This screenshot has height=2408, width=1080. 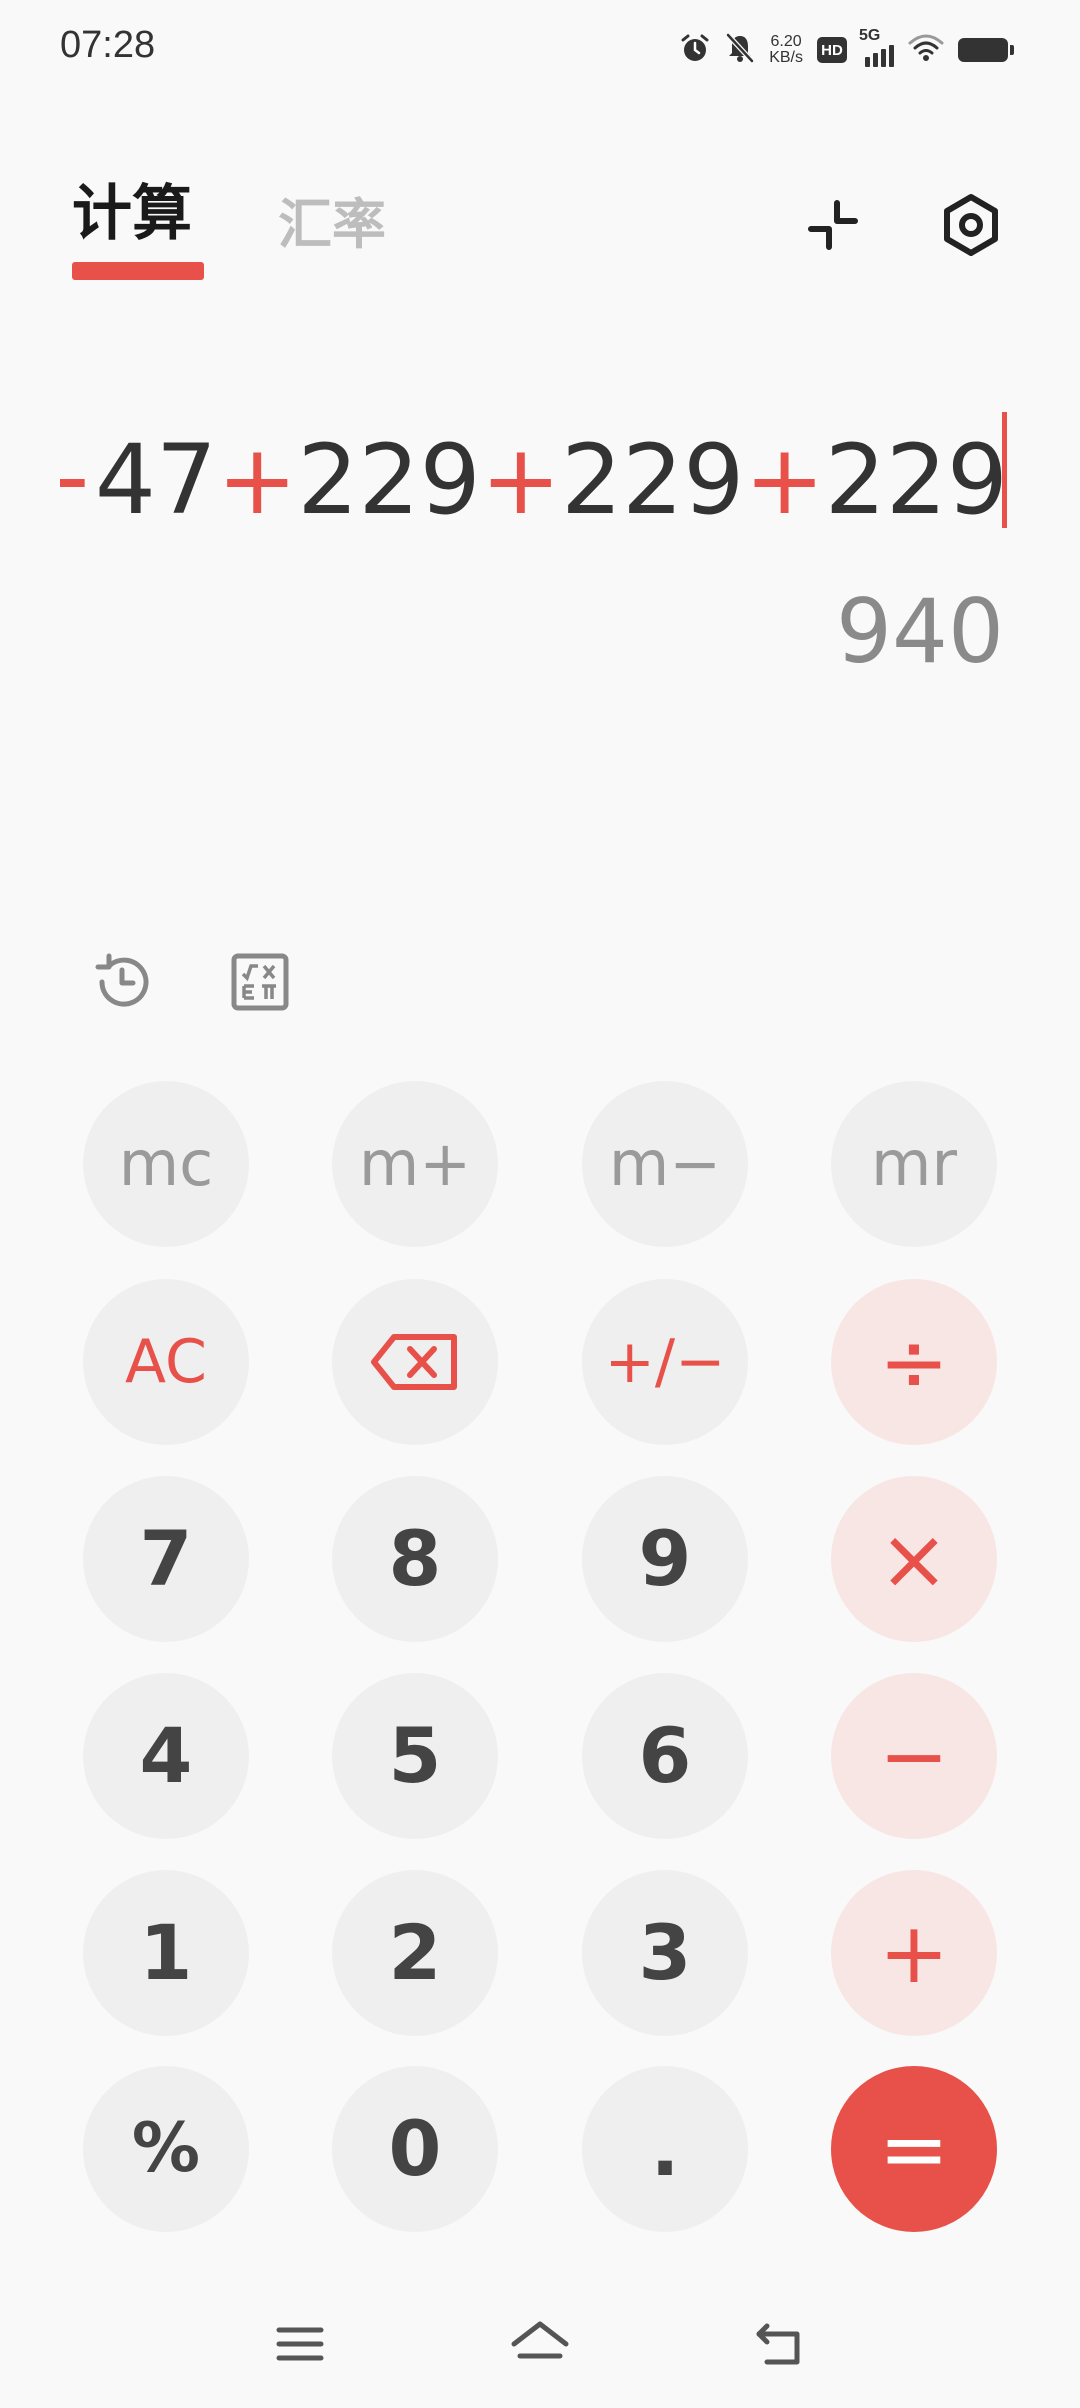 What do you see at coordinates (786, 41) in the screenshot?
I see `net-speed-value: 6.20` at bounding box center [786, 41].